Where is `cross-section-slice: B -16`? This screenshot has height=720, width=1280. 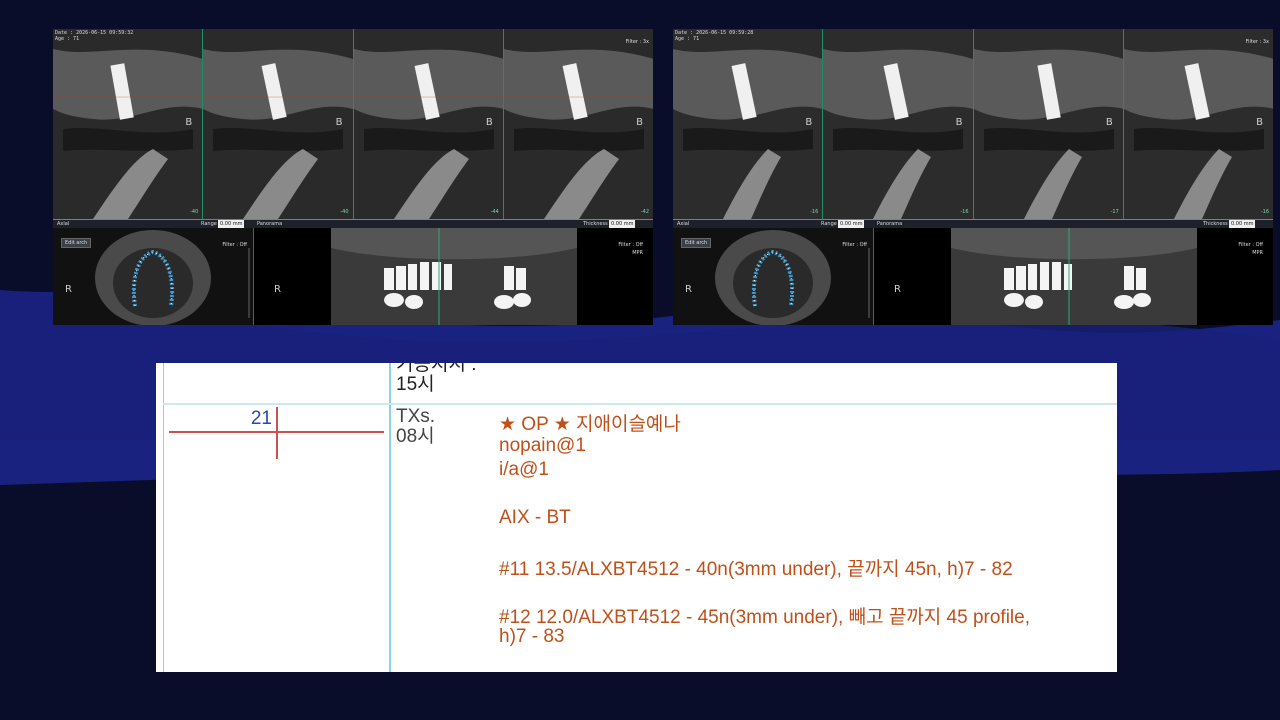
cross-section-slice: B -16 is located at coordinates (898, 124).